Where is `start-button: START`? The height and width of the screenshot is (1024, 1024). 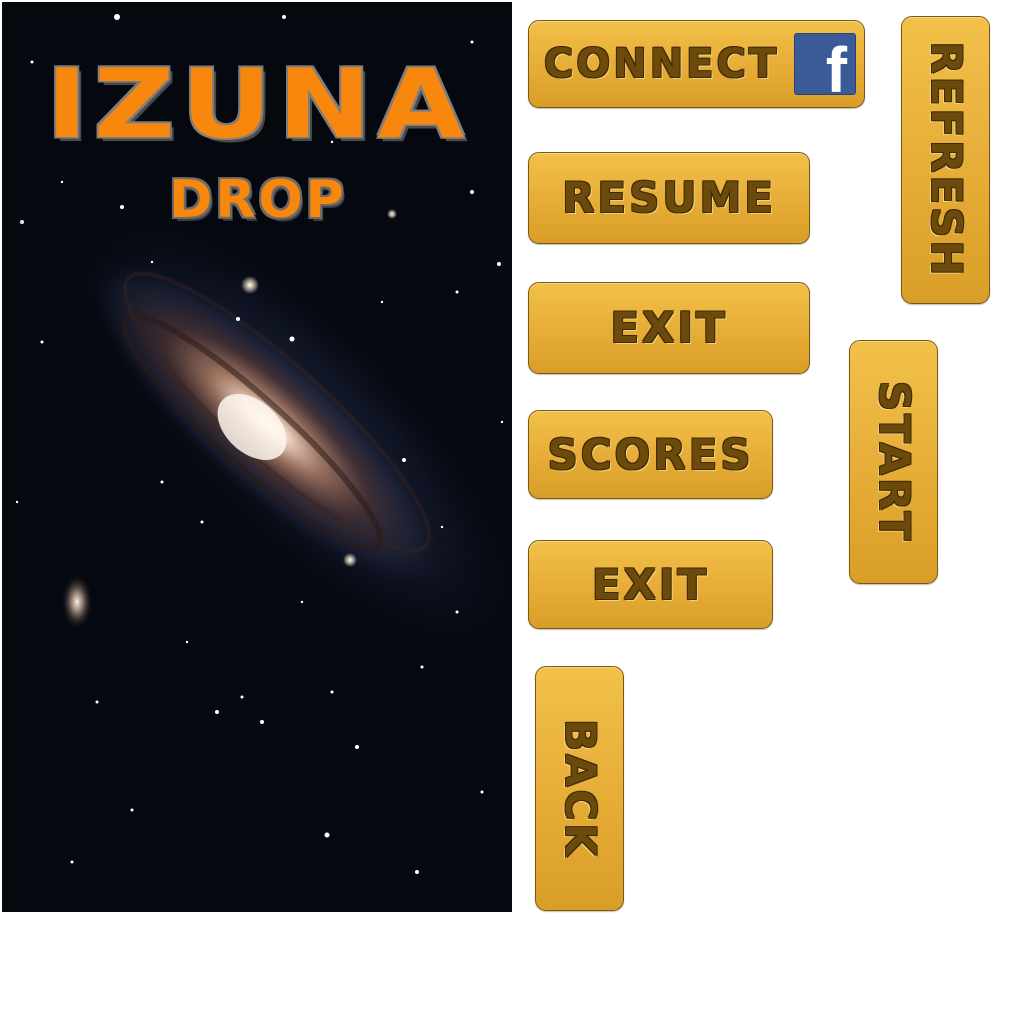 start-button: START is located at coordinates (893, 462).